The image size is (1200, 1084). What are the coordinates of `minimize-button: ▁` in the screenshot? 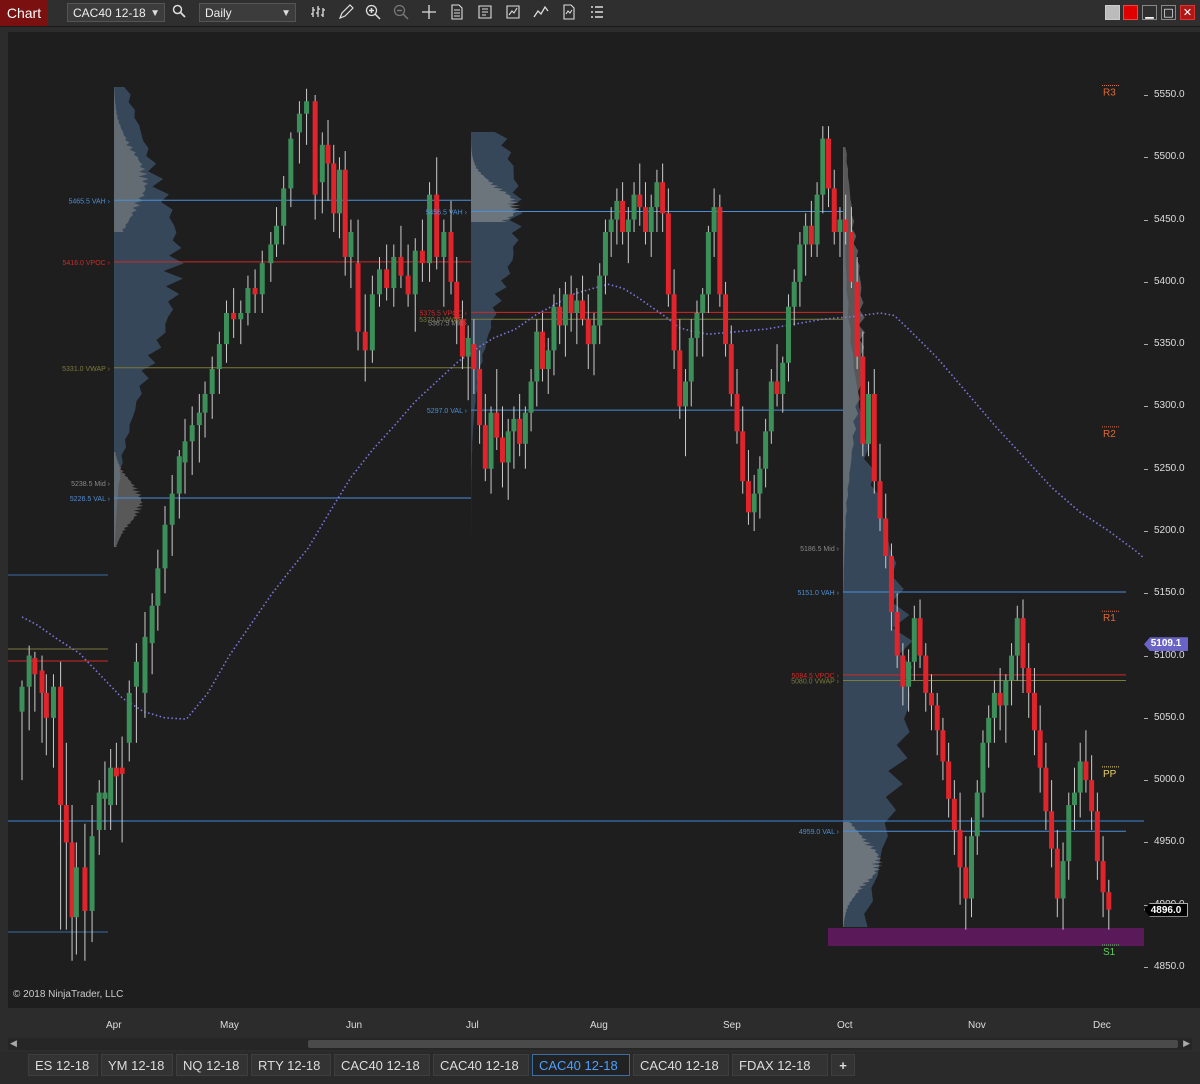 It's located at (1149, 12).